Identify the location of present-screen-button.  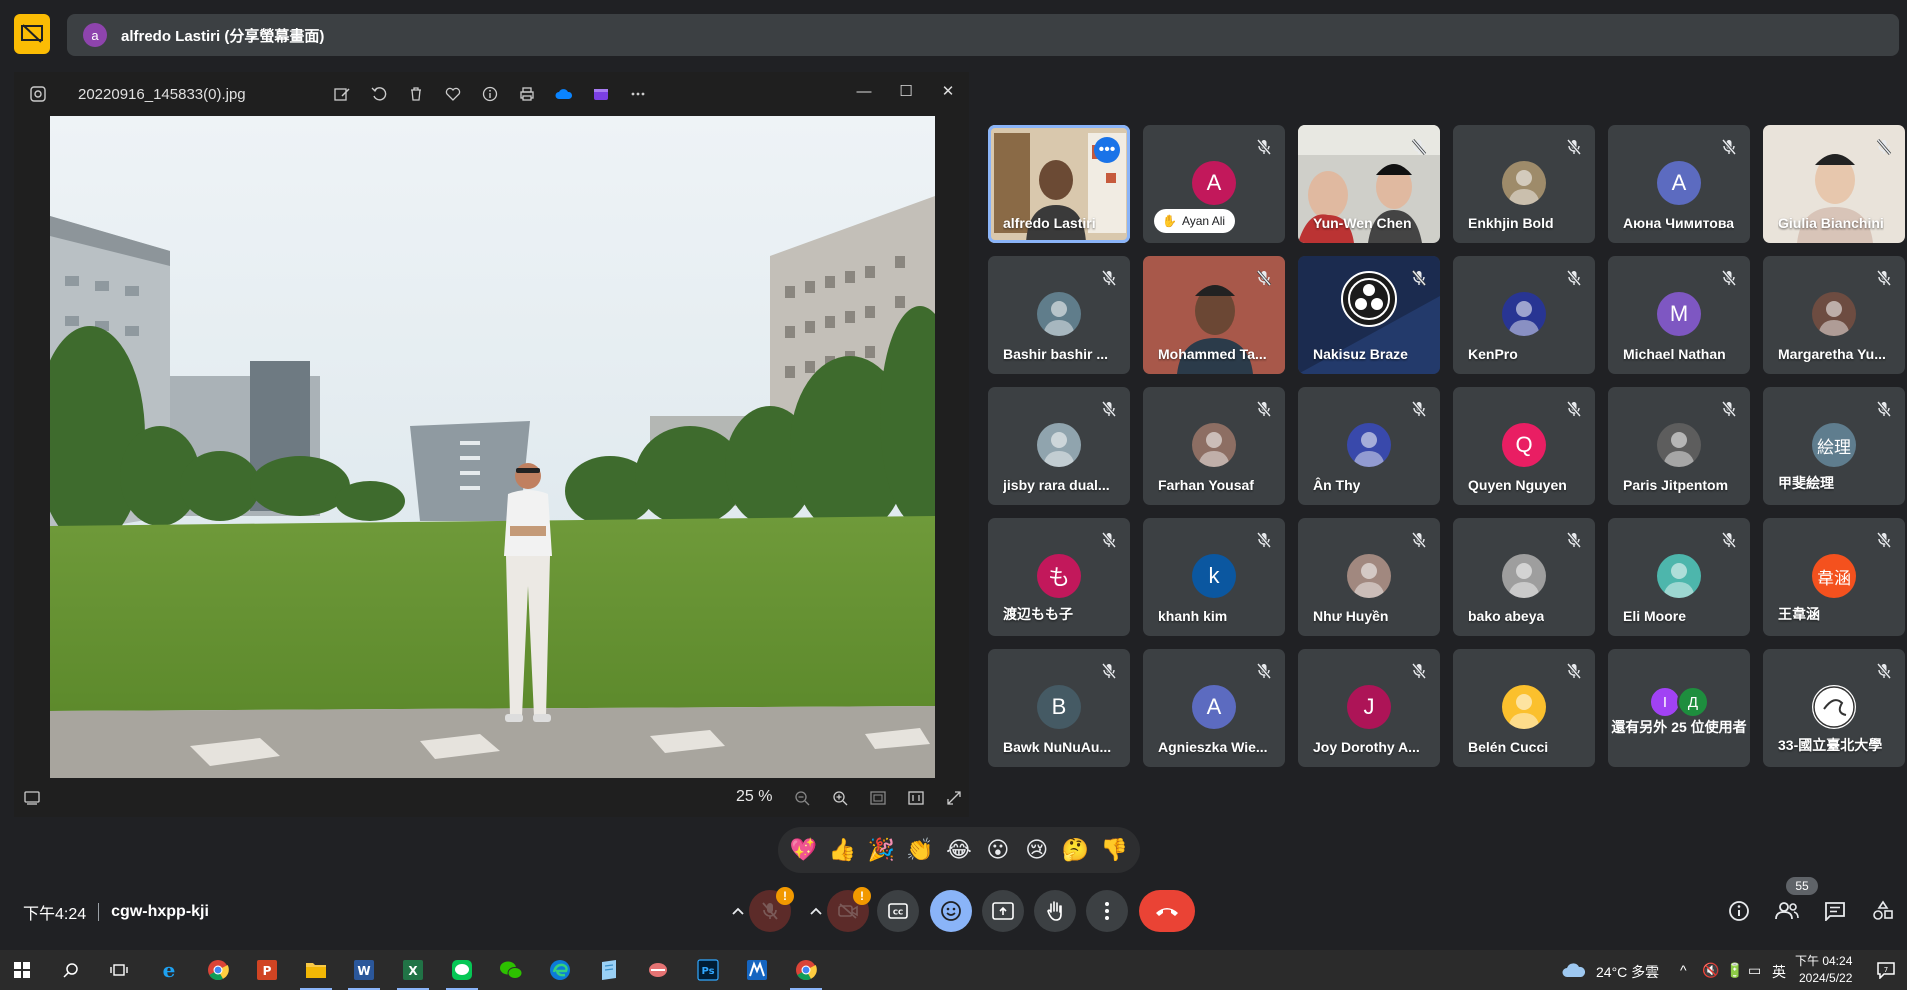
(1003, 911).